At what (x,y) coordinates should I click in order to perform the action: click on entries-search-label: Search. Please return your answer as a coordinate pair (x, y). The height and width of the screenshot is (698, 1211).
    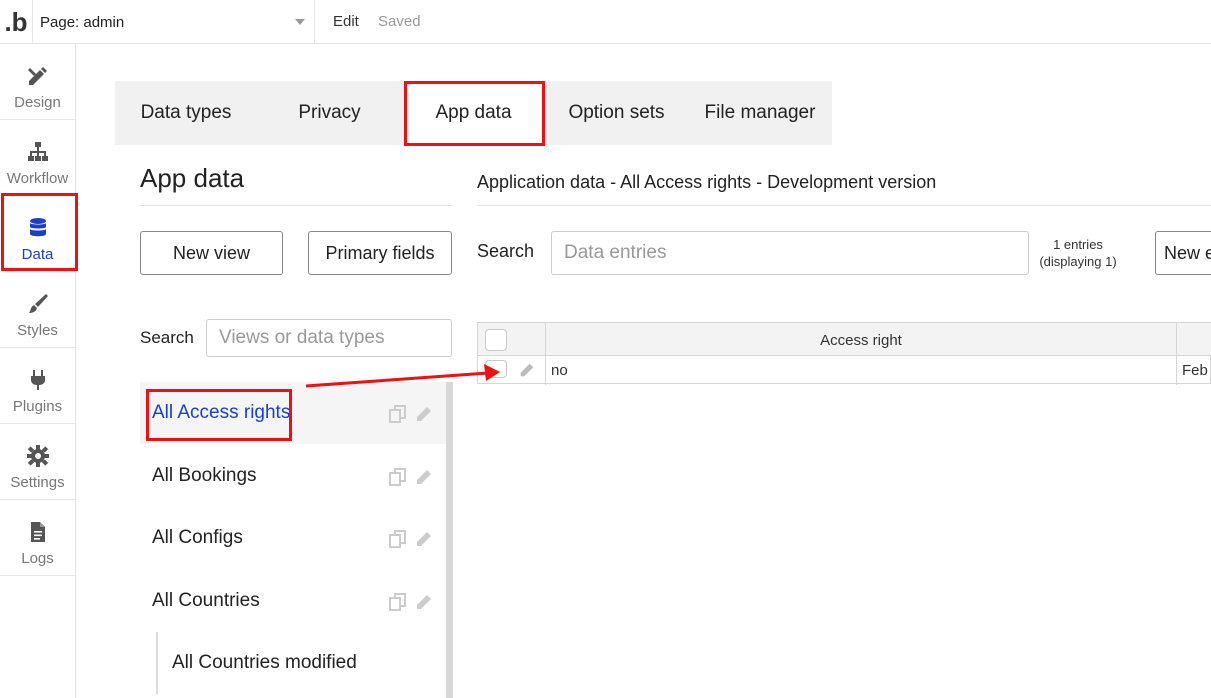
    Looking at the image, I should click on (506, 251).